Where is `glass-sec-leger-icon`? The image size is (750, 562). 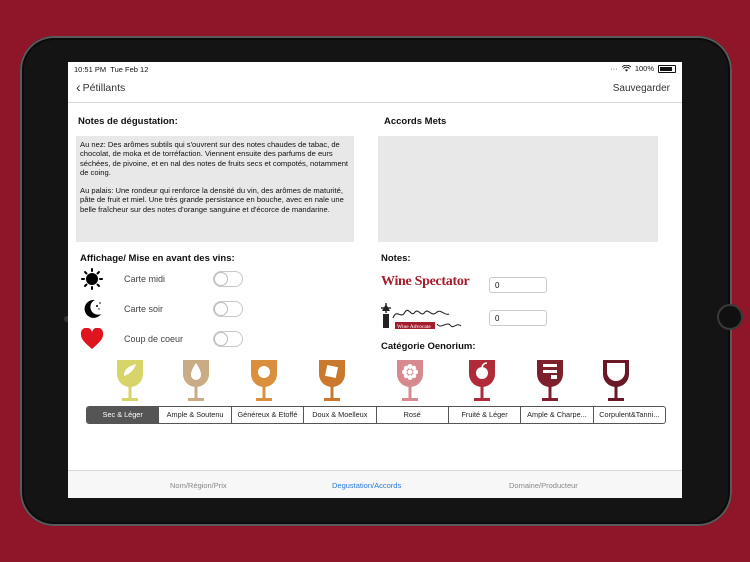 glass-sec-leger-icon is located at coordinates (130, 380).